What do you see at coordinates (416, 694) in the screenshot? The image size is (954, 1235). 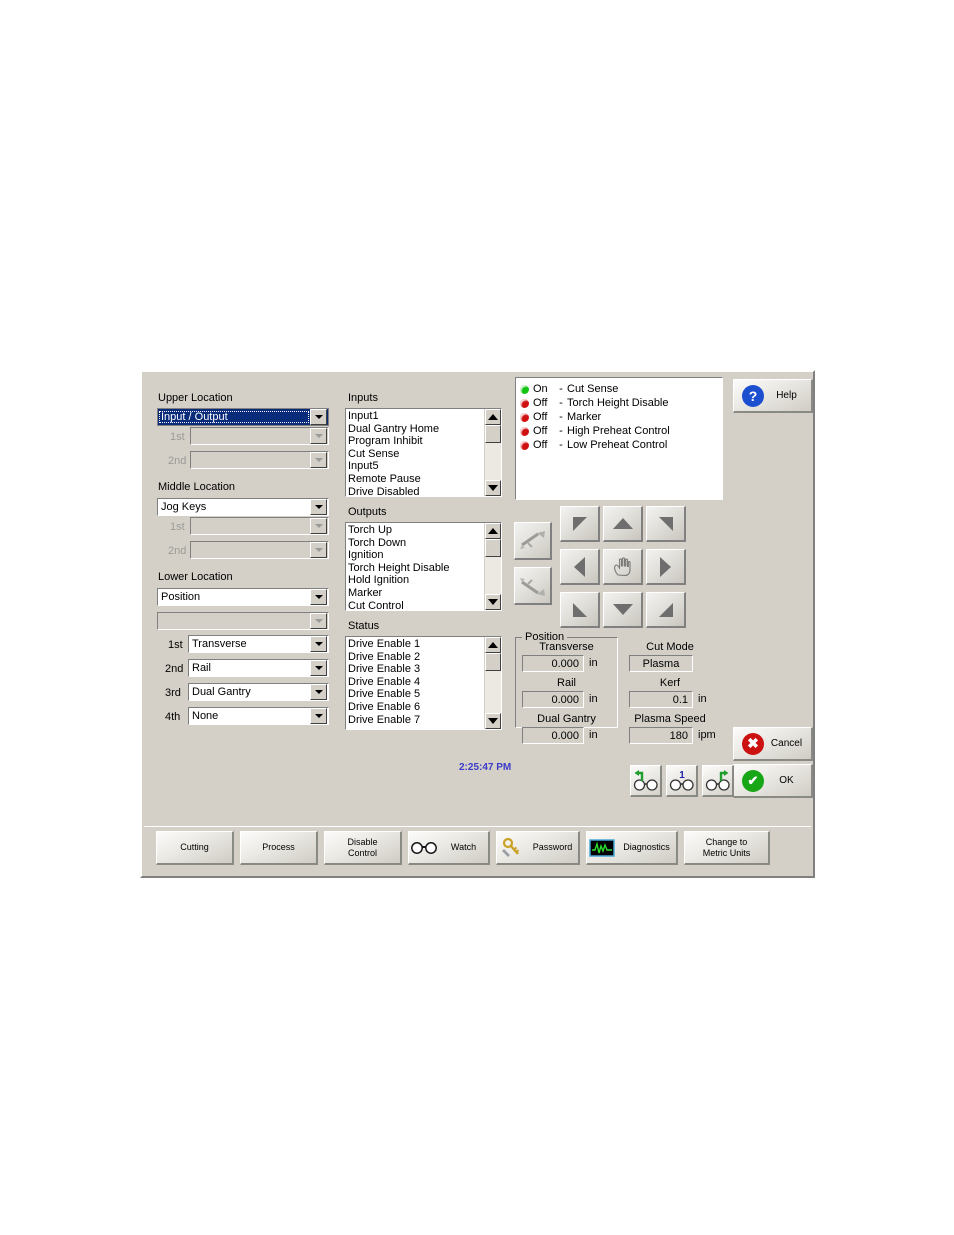 I see `list-item: Drive Enable 5` at bounding box center [416, 694].